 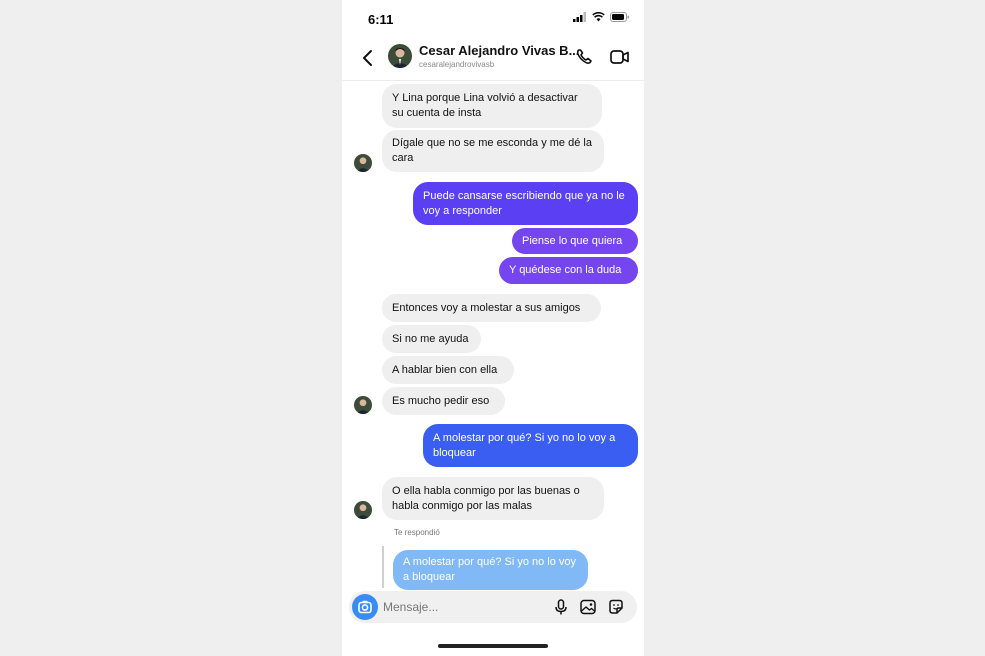 I want to click on message-incoming: A hablar bien con ella, so click(x=448, y=370).